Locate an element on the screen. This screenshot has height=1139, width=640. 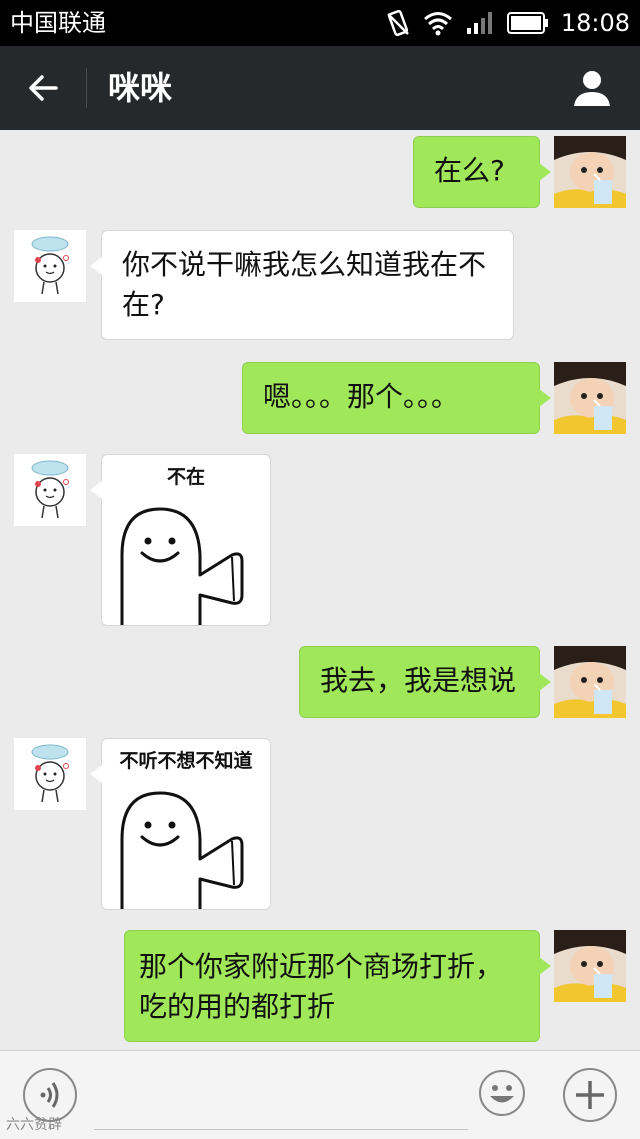
status-icons: 18:08 is located at coordinates (507, 23).